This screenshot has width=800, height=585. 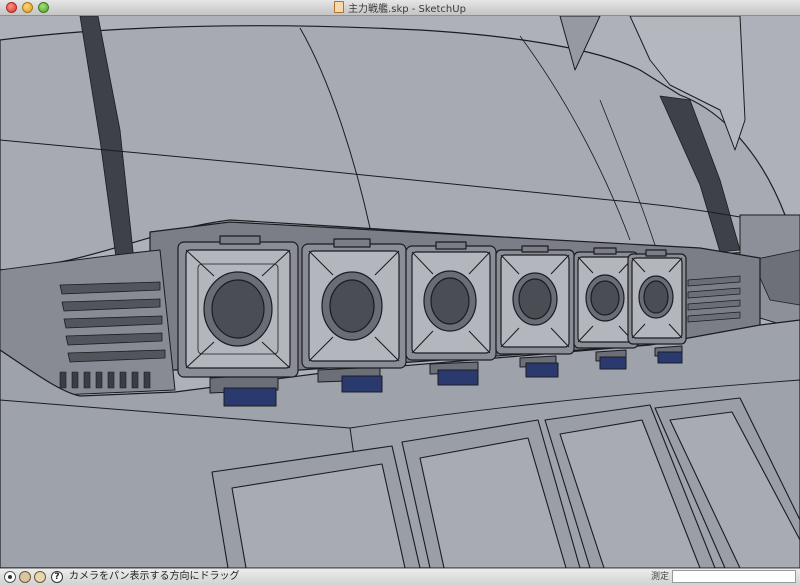 What do you see at coordinates (400, 576) in the screenshot?
I see `status-bar: ? カメラをパン表示する方向にドラッグ 測定` at bounding box center [400, 576].